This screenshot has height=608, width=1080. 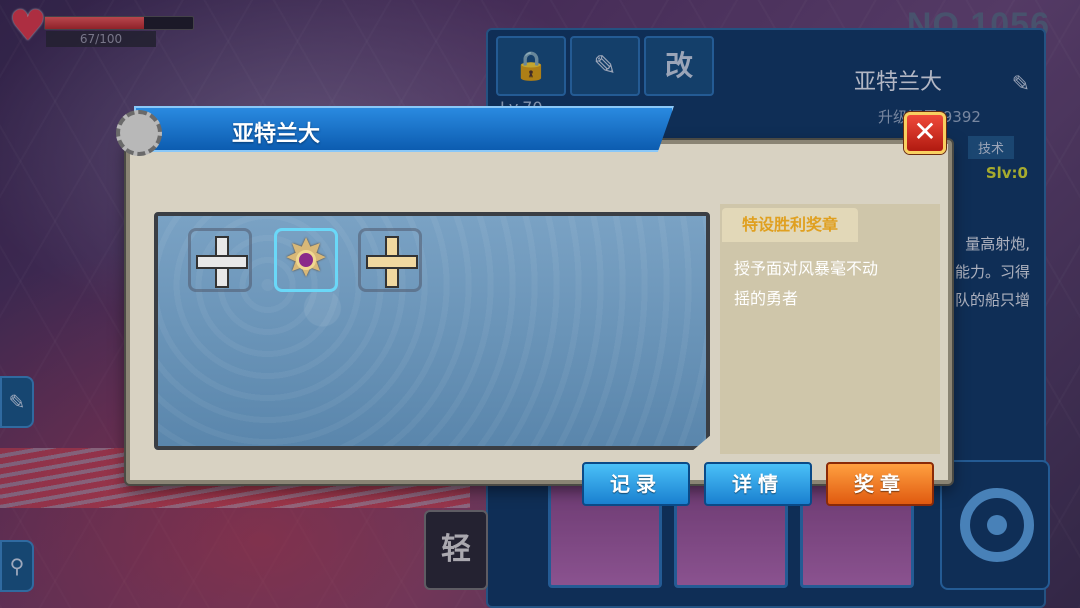 I want to click on gear-icon, so click(x=139, y=133).